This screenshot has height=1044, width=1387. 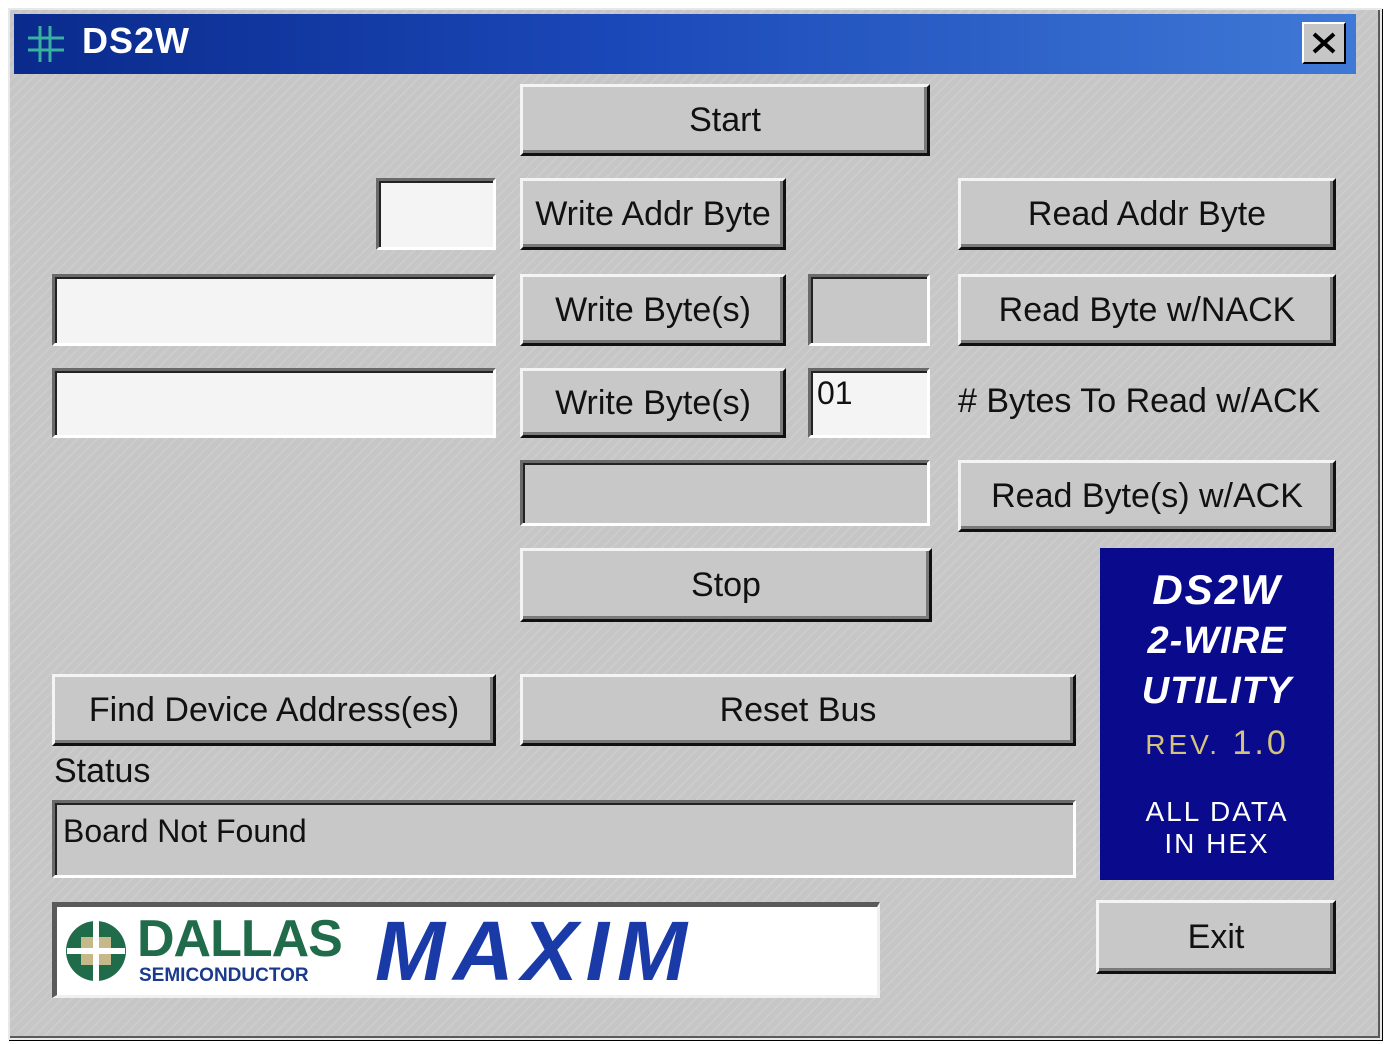 What do you see at coordinates (1216, 937) in the screenshot?
I see `exit-button: Exit` at bounding box center [1216, 937].